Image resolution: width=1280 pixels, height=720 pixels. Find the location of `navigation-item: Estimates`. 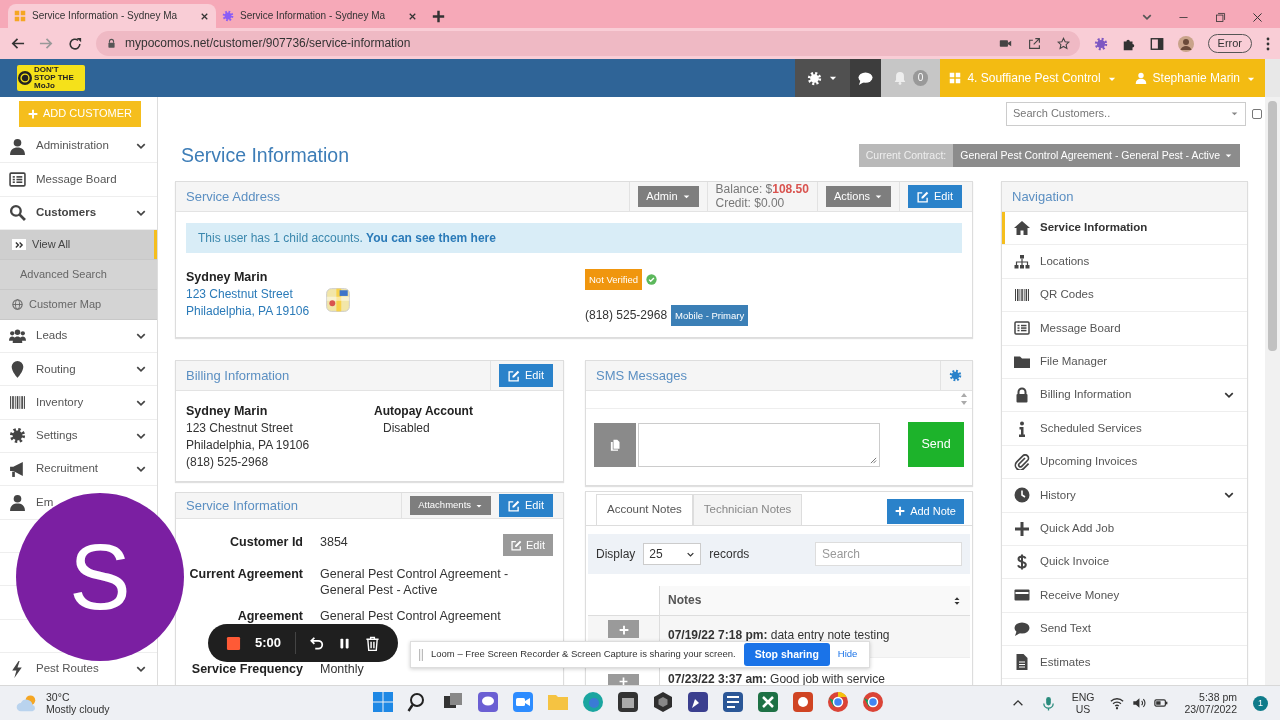

navigation-item: Estimates is located at coordinates (1124, 663).